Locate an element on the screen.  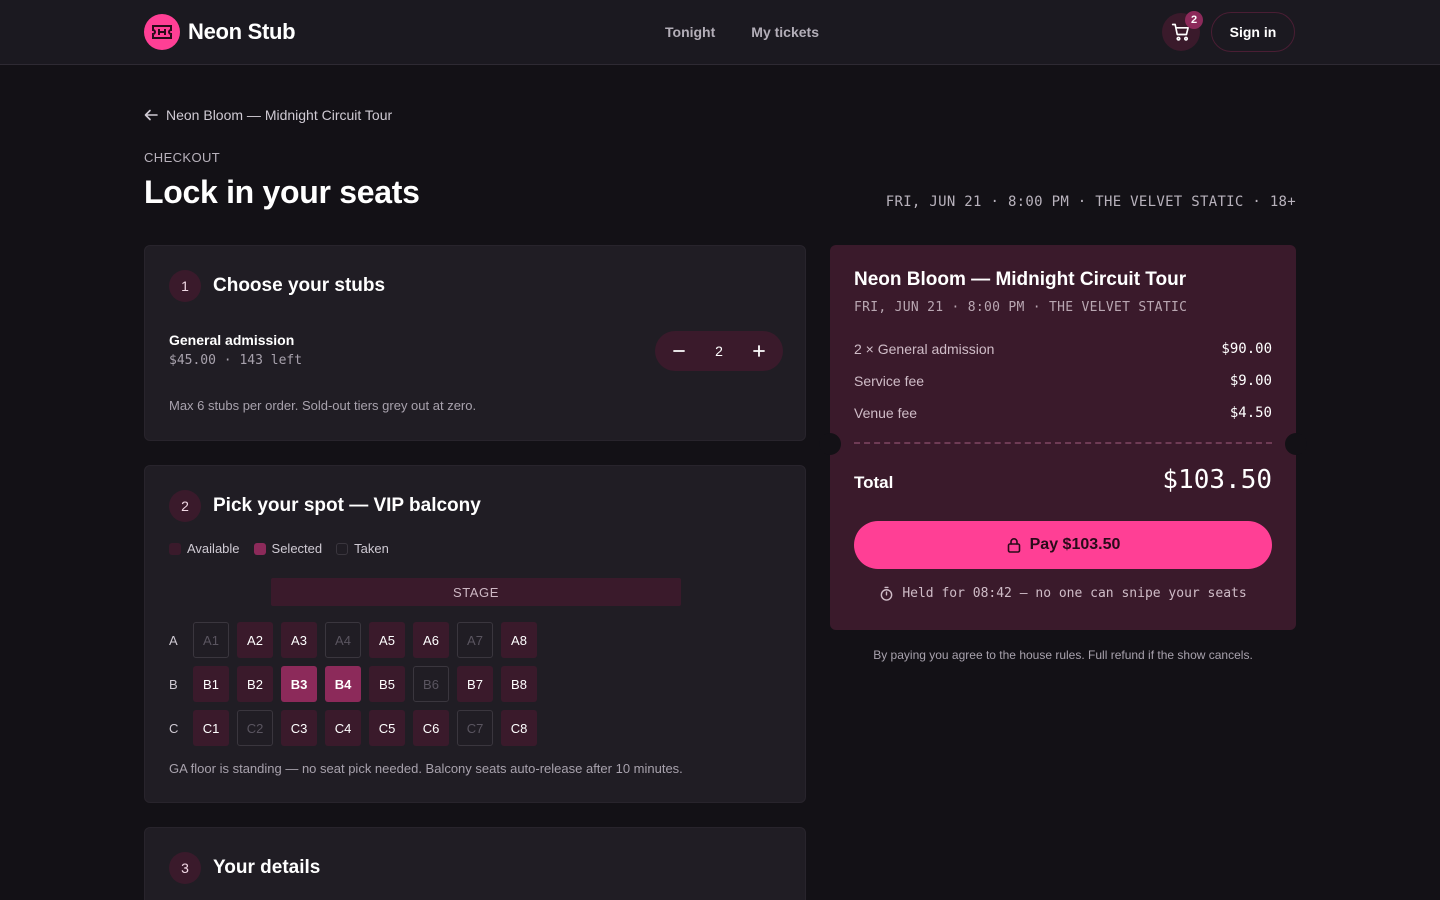
perforation-divider is located at coordinates (1063, 443).